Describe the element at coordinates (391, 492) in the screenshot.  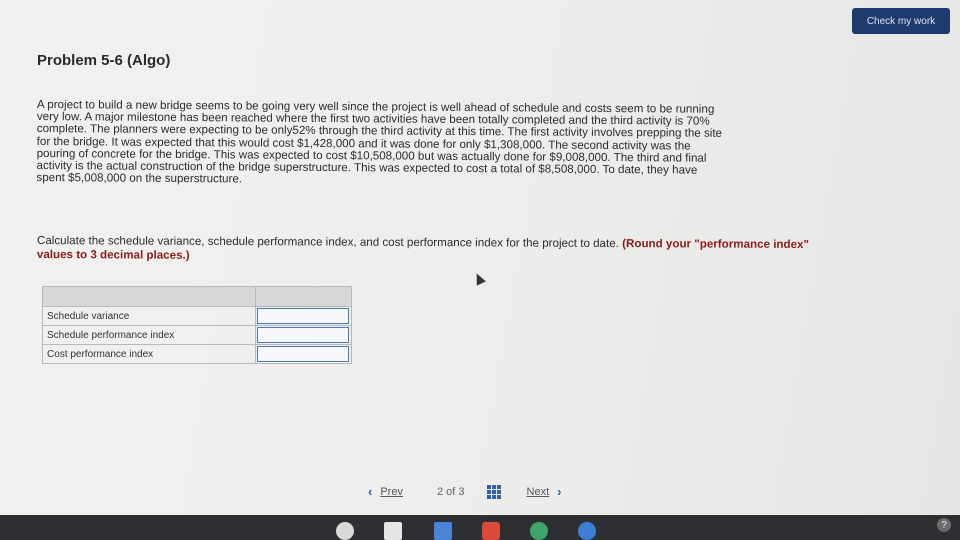
I see `prev-link: Prev` at that location.